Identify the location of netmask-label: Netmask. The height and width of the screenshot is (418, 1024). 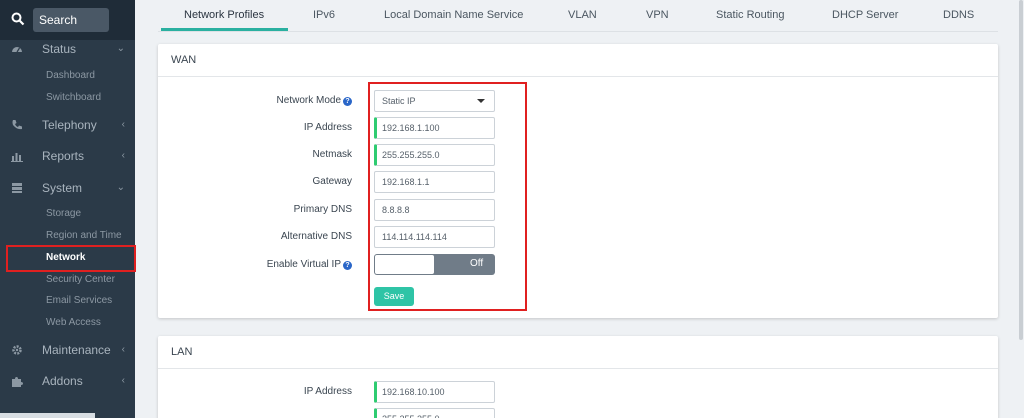
(332, 154).